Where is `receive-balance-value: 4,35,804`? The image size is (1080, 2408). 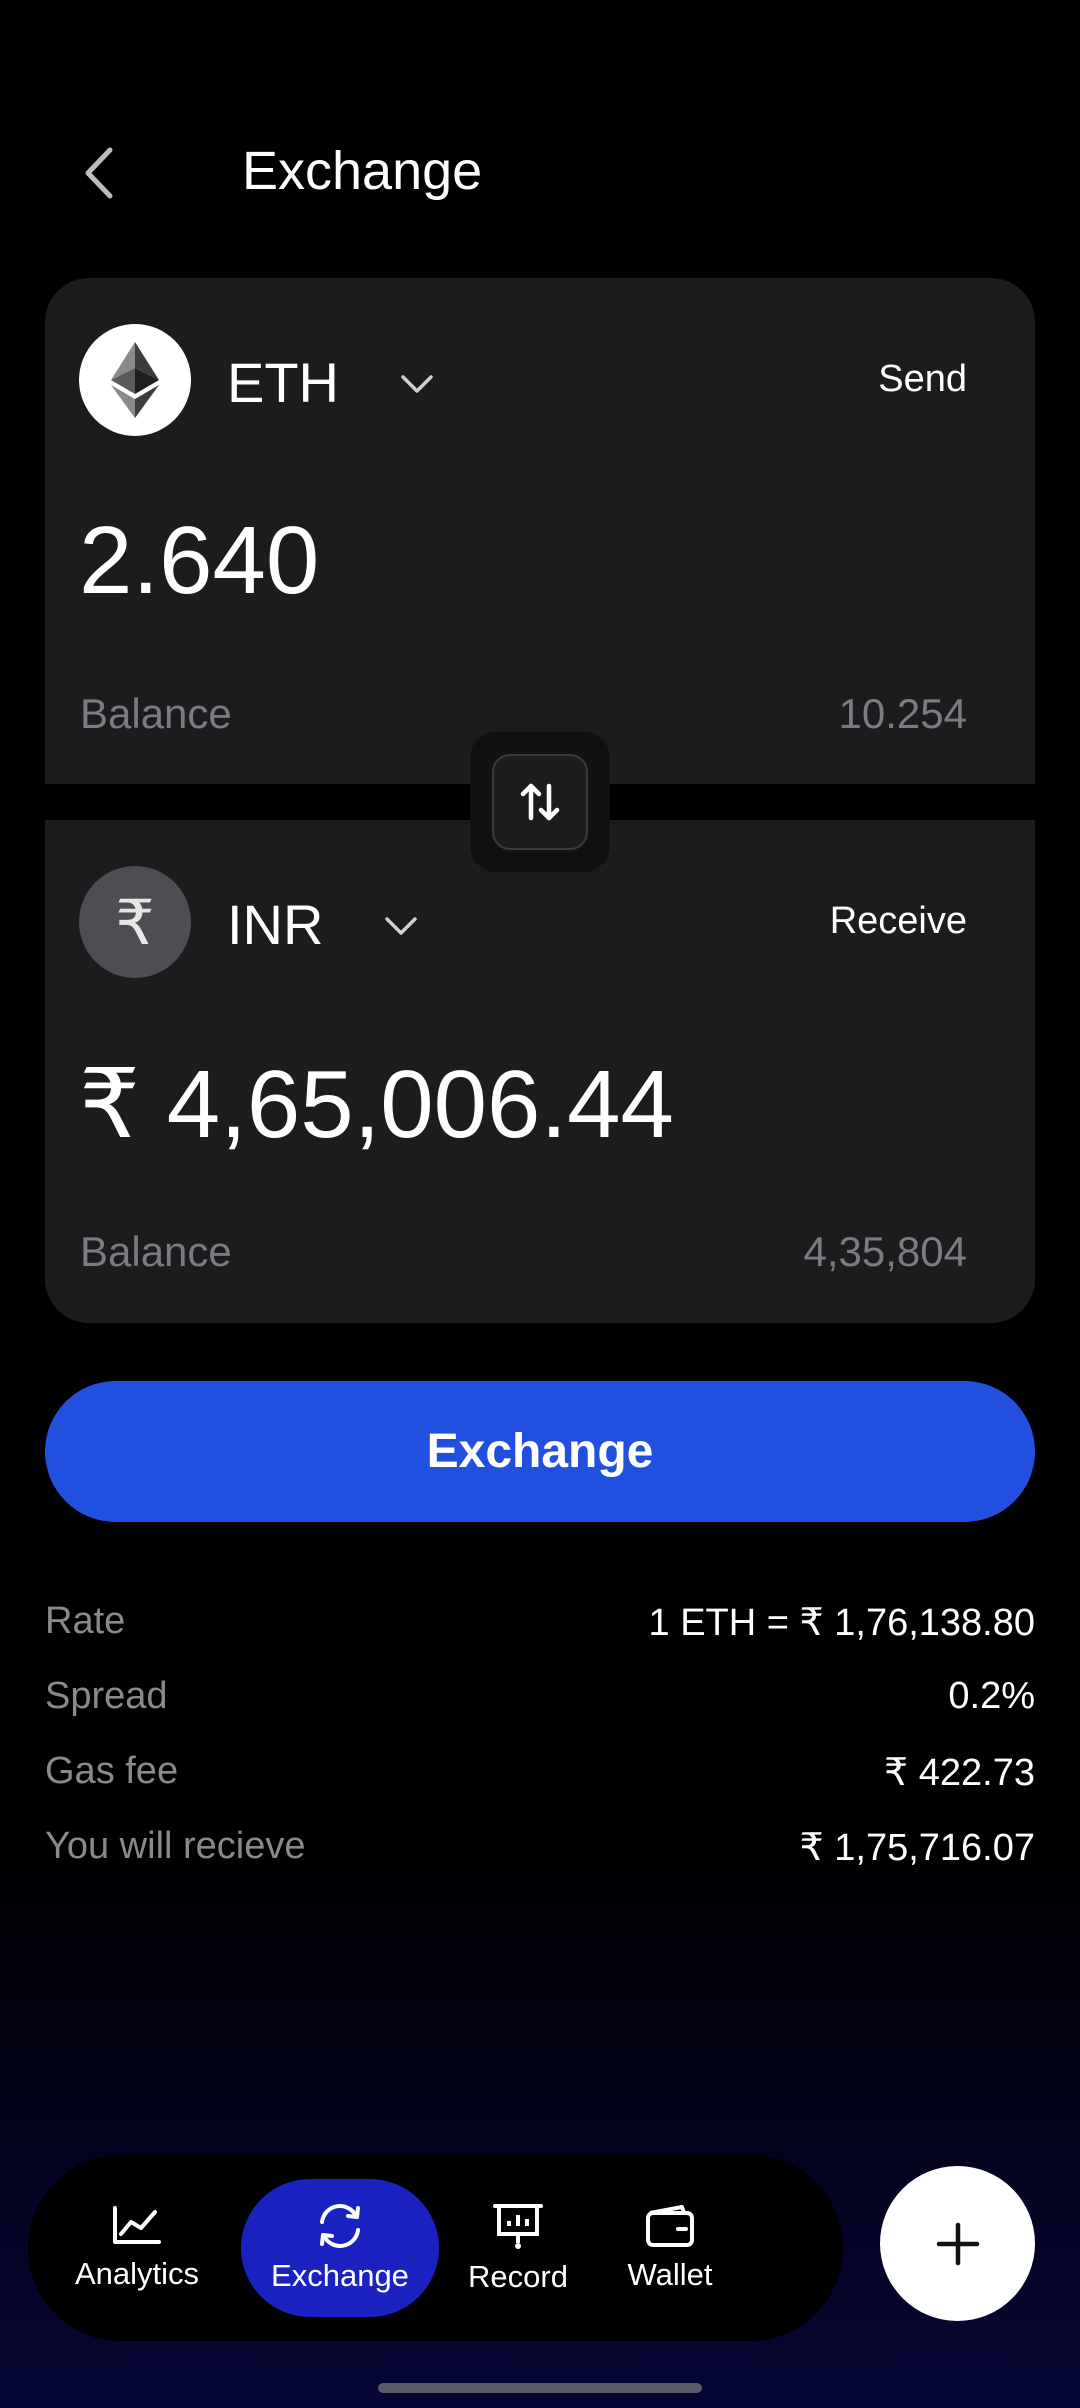
receive-balance-value: 4,35,804 is located at coordinates (885, 1251).